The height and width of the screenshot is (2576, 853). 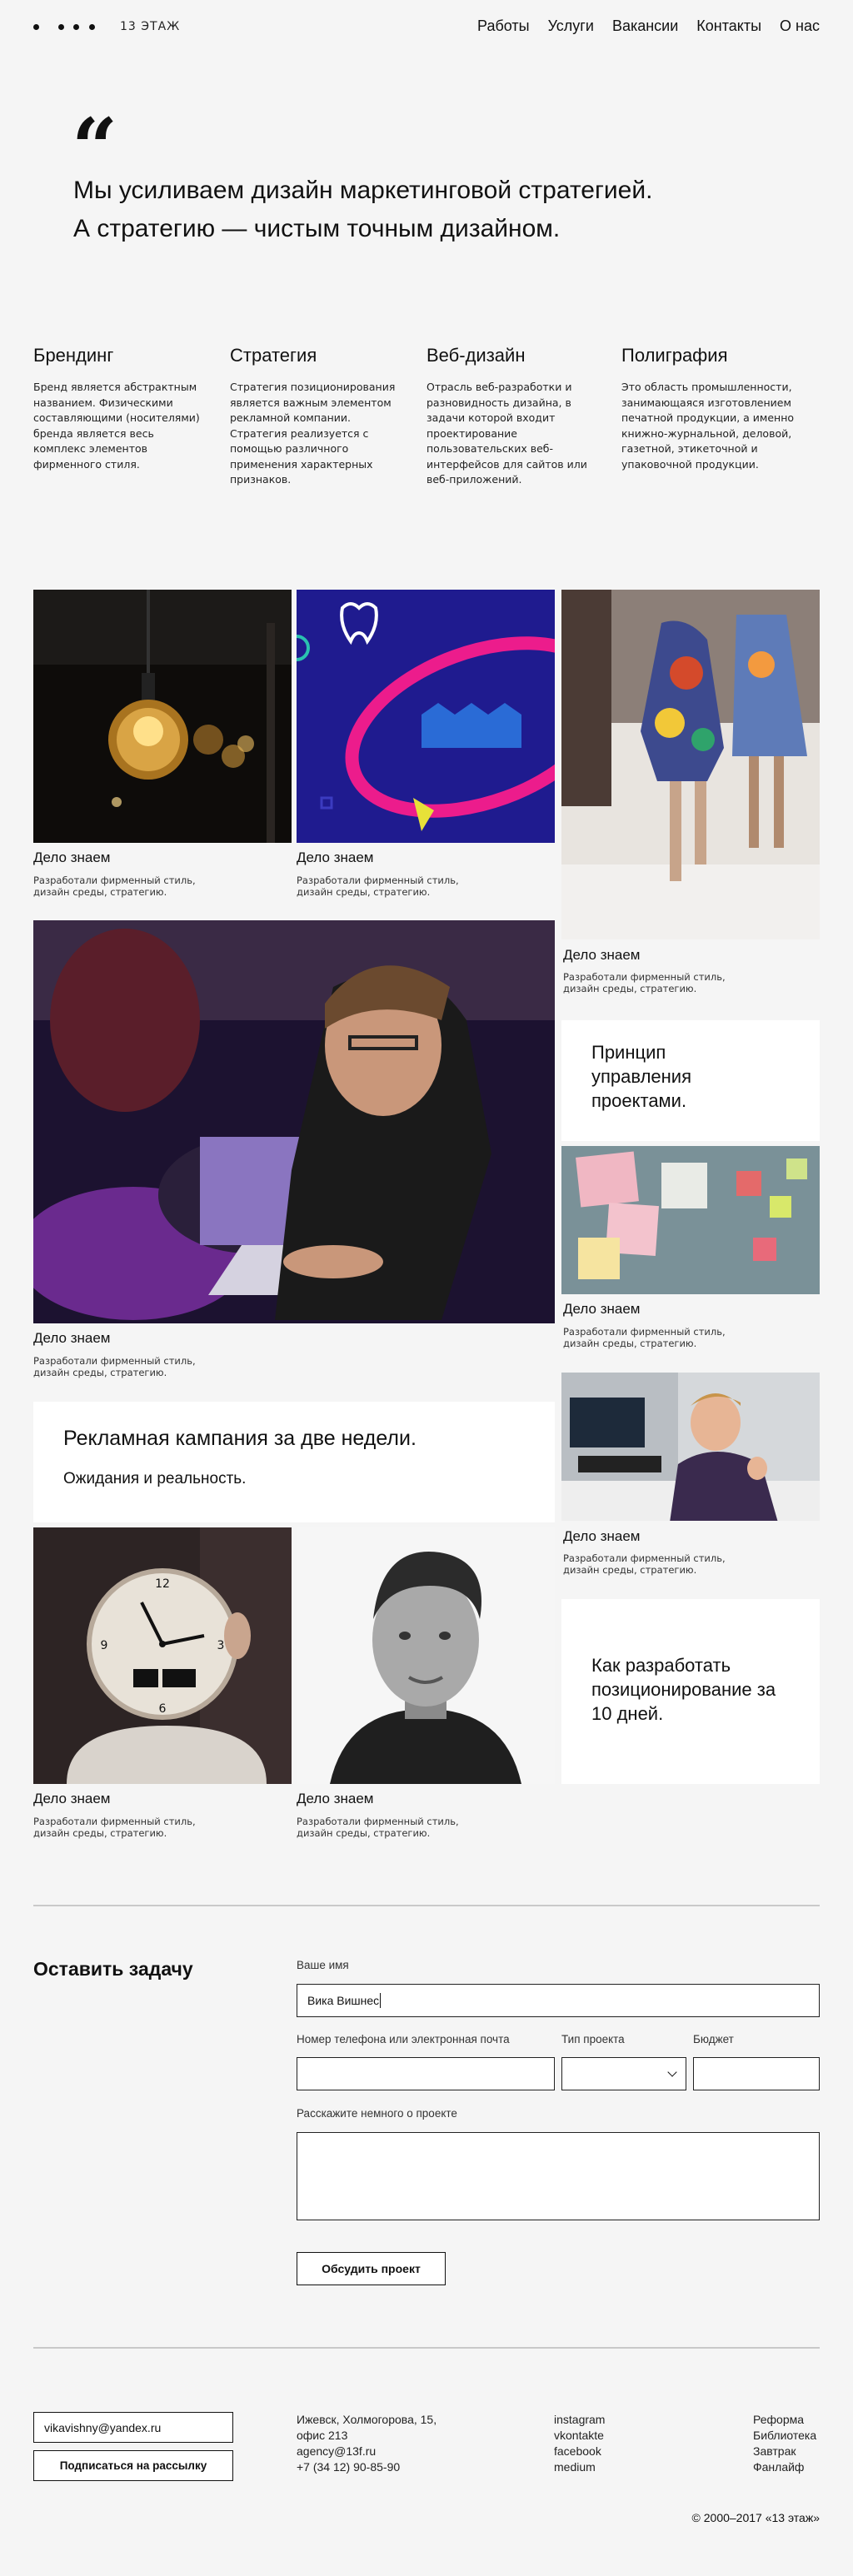 I want to click on budget-input, so click(x=756, y=2073).